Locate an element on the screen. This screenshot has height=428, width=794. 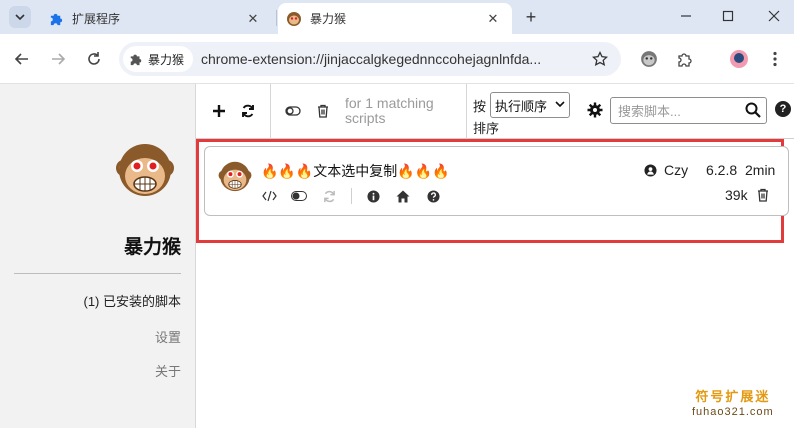
reload-button is located at coordinates (94, 59).